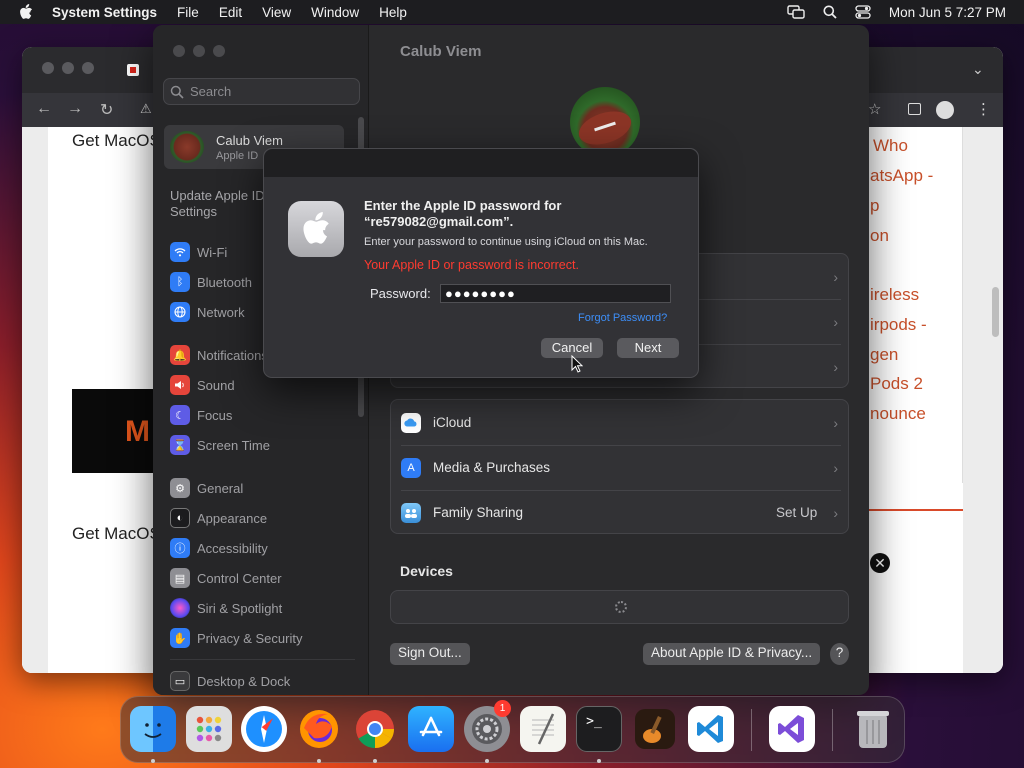 The image size is (1024, 768). I want to click on sidebar-item-accessibility: ⓘ Accessibility, so click(219, 548).